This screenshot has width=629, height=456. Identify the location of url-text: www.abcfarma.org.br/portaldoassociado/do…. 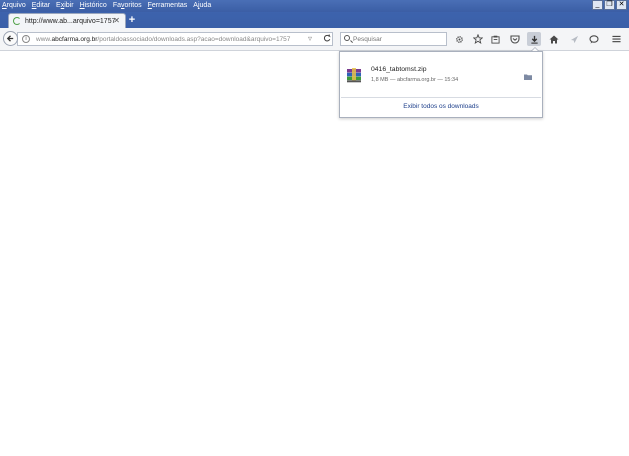
(163, 39).